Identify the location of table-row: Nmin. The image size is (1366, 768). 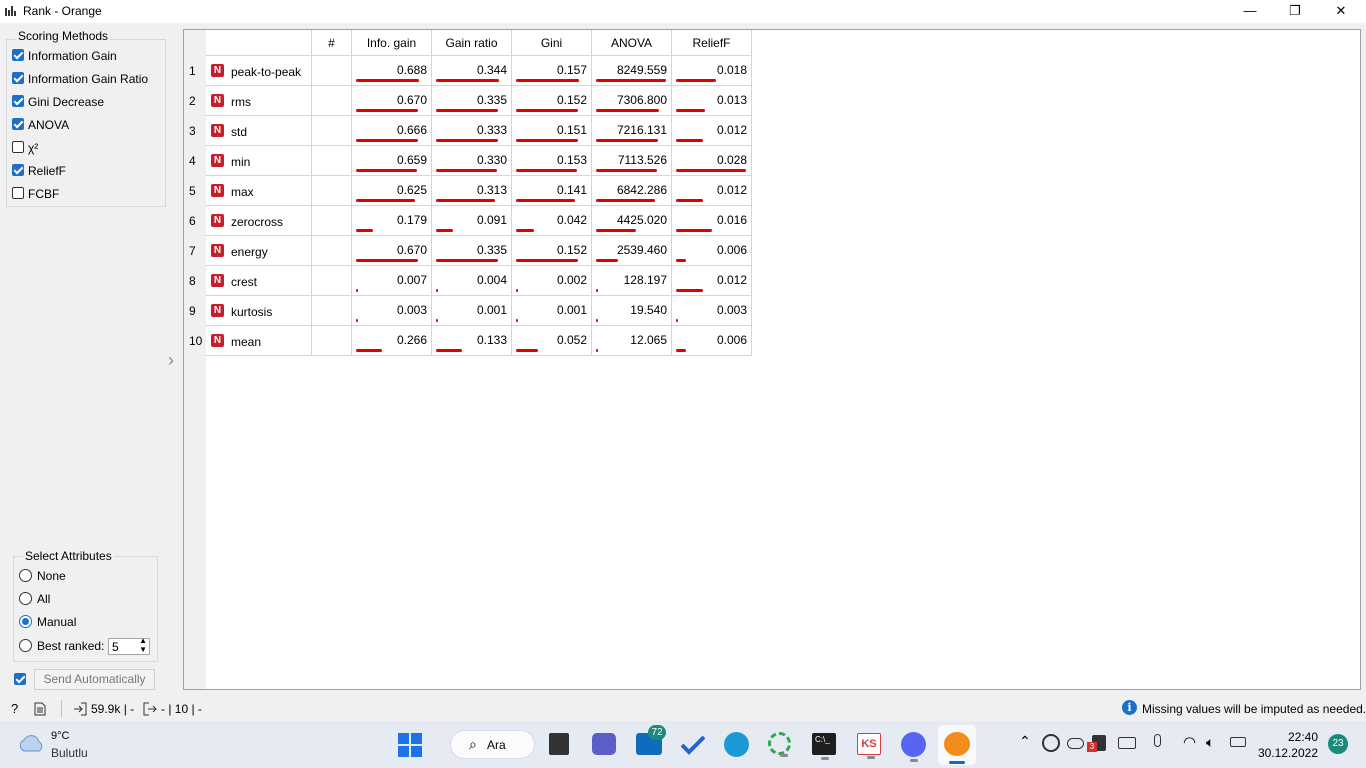
(259, 161).